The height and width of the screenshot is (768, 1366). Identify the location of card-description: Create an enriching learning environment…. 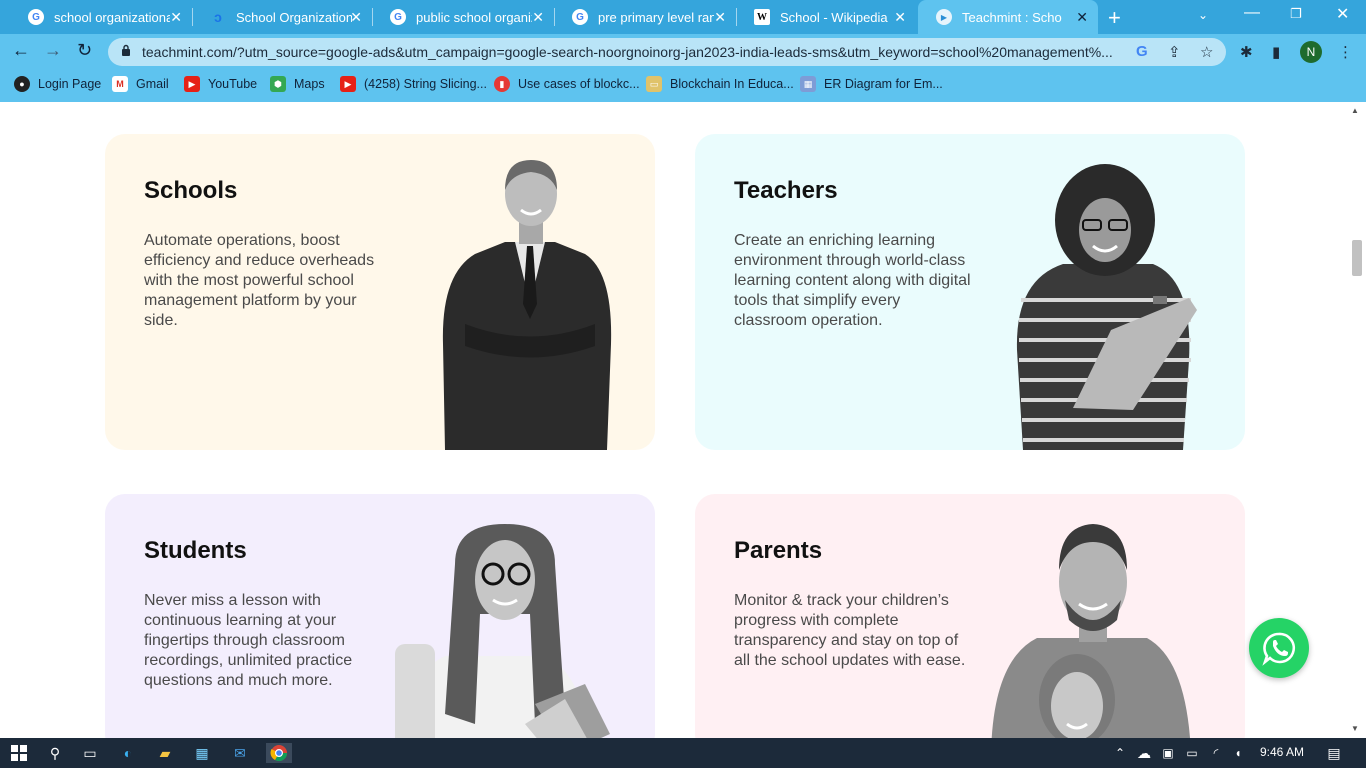
(852, 280).